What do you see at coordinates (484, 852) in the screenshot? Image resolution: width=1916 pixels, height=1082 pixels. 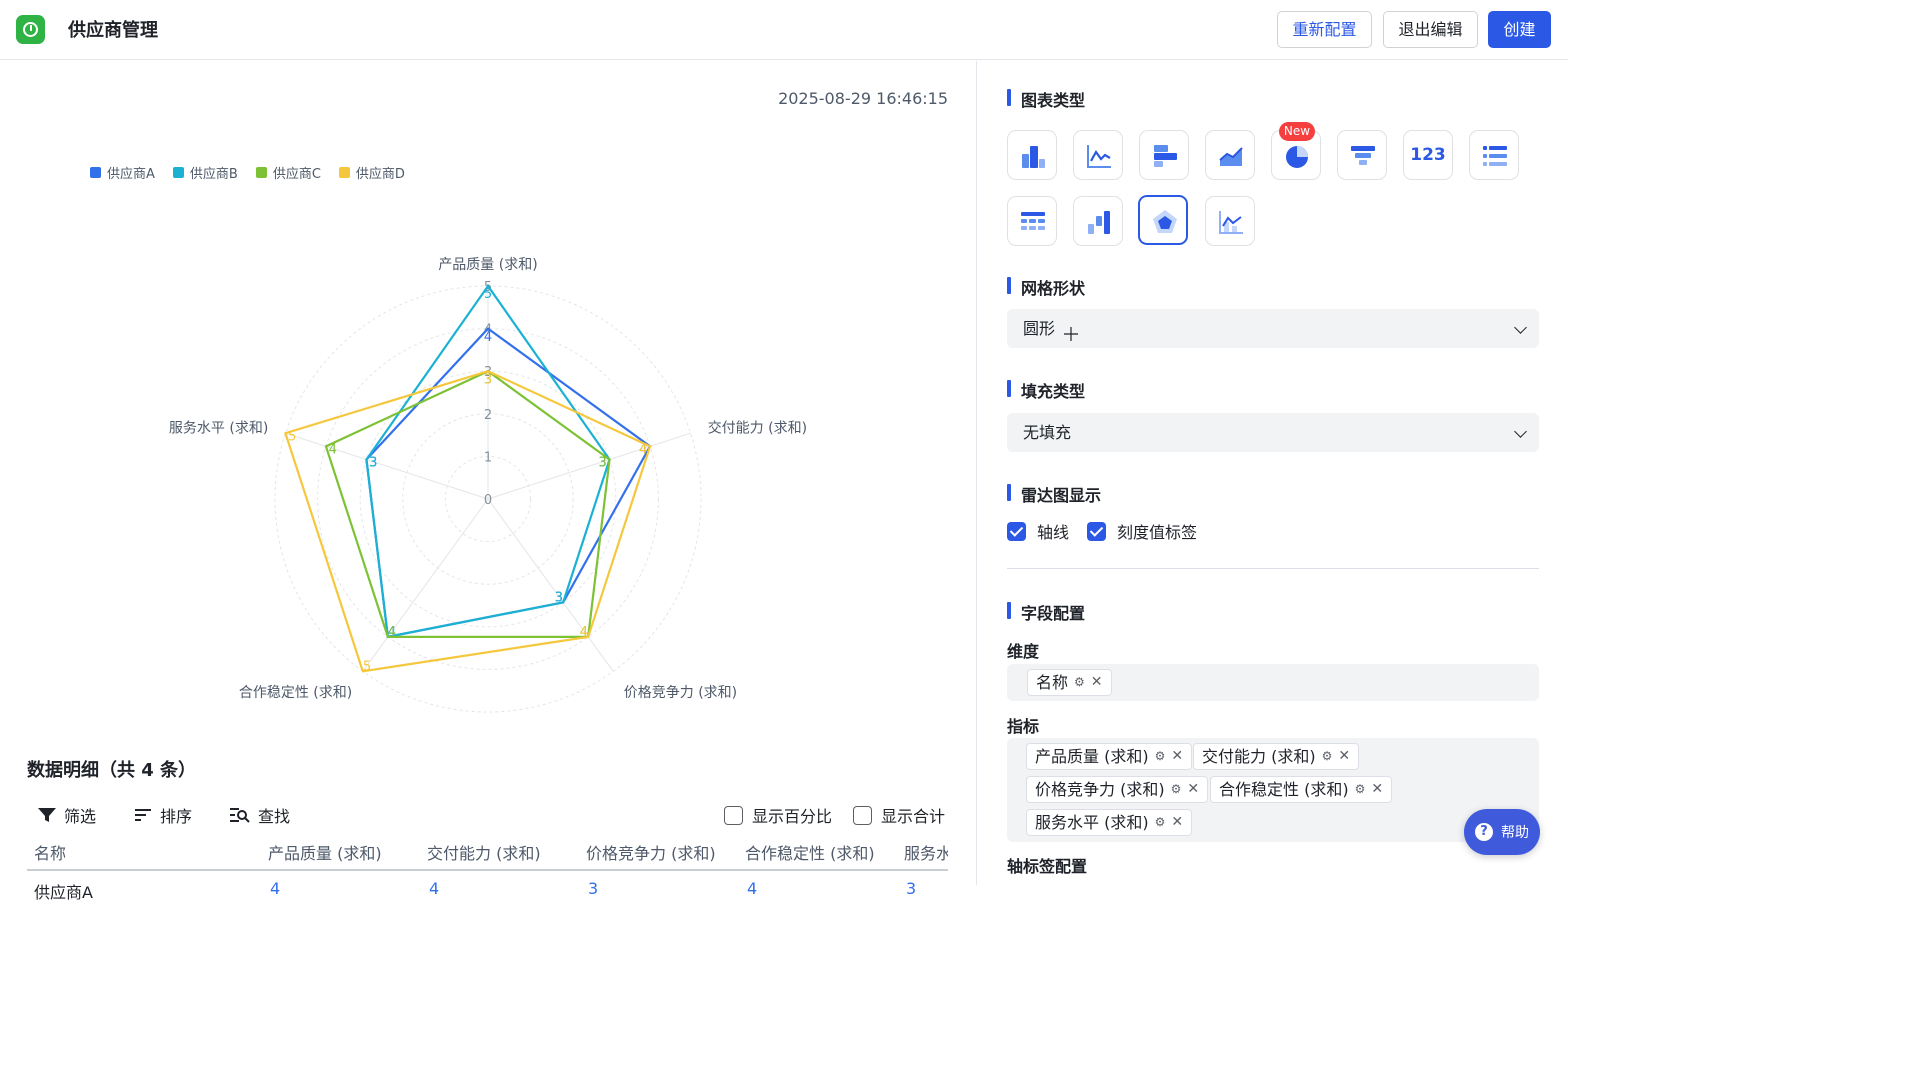 I see `column-header: 交付能力 (求和)` at bounding box center [484, 852].